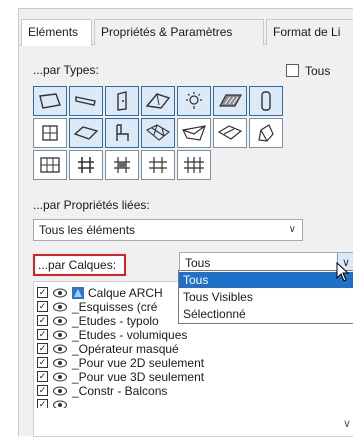 This screenshot has height=437, width=353. I want to click on door-tool-icon, so click(122, 101).